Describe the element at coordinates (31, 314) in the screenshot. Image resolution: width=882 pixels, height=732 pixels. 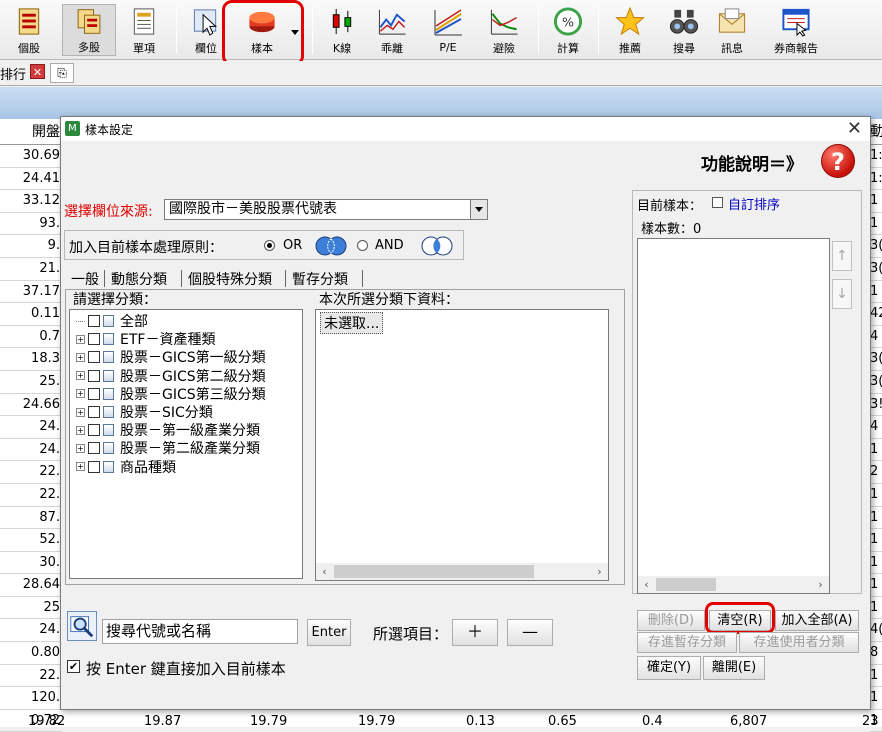
I see `table-cell: 0.11` at that location.